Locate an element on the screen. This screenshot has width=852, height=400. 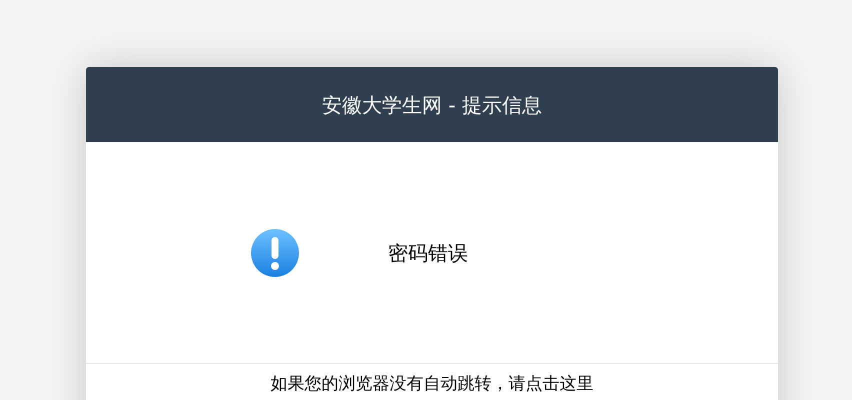
error-message: 密码错误 is located at coordinates (428, 253).